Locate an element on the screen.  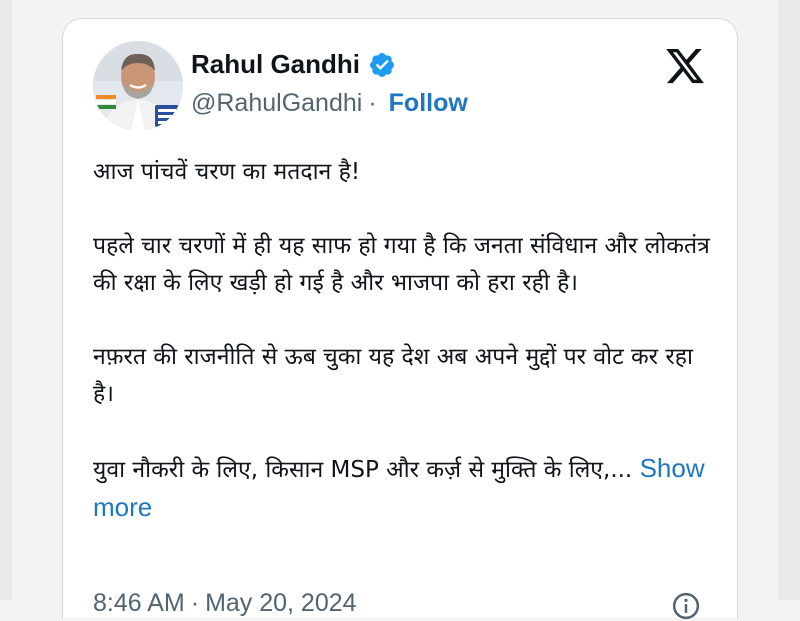
tweet-date: May 20, 2024 is located at coordinates (281, 603).